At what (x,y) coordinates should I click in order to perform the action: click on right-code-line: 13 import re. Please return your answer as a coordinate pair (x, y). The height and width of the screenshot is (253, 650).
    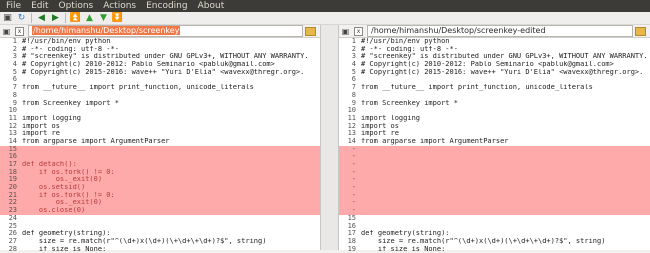
    Looking at the image, I should click on (494, 134).